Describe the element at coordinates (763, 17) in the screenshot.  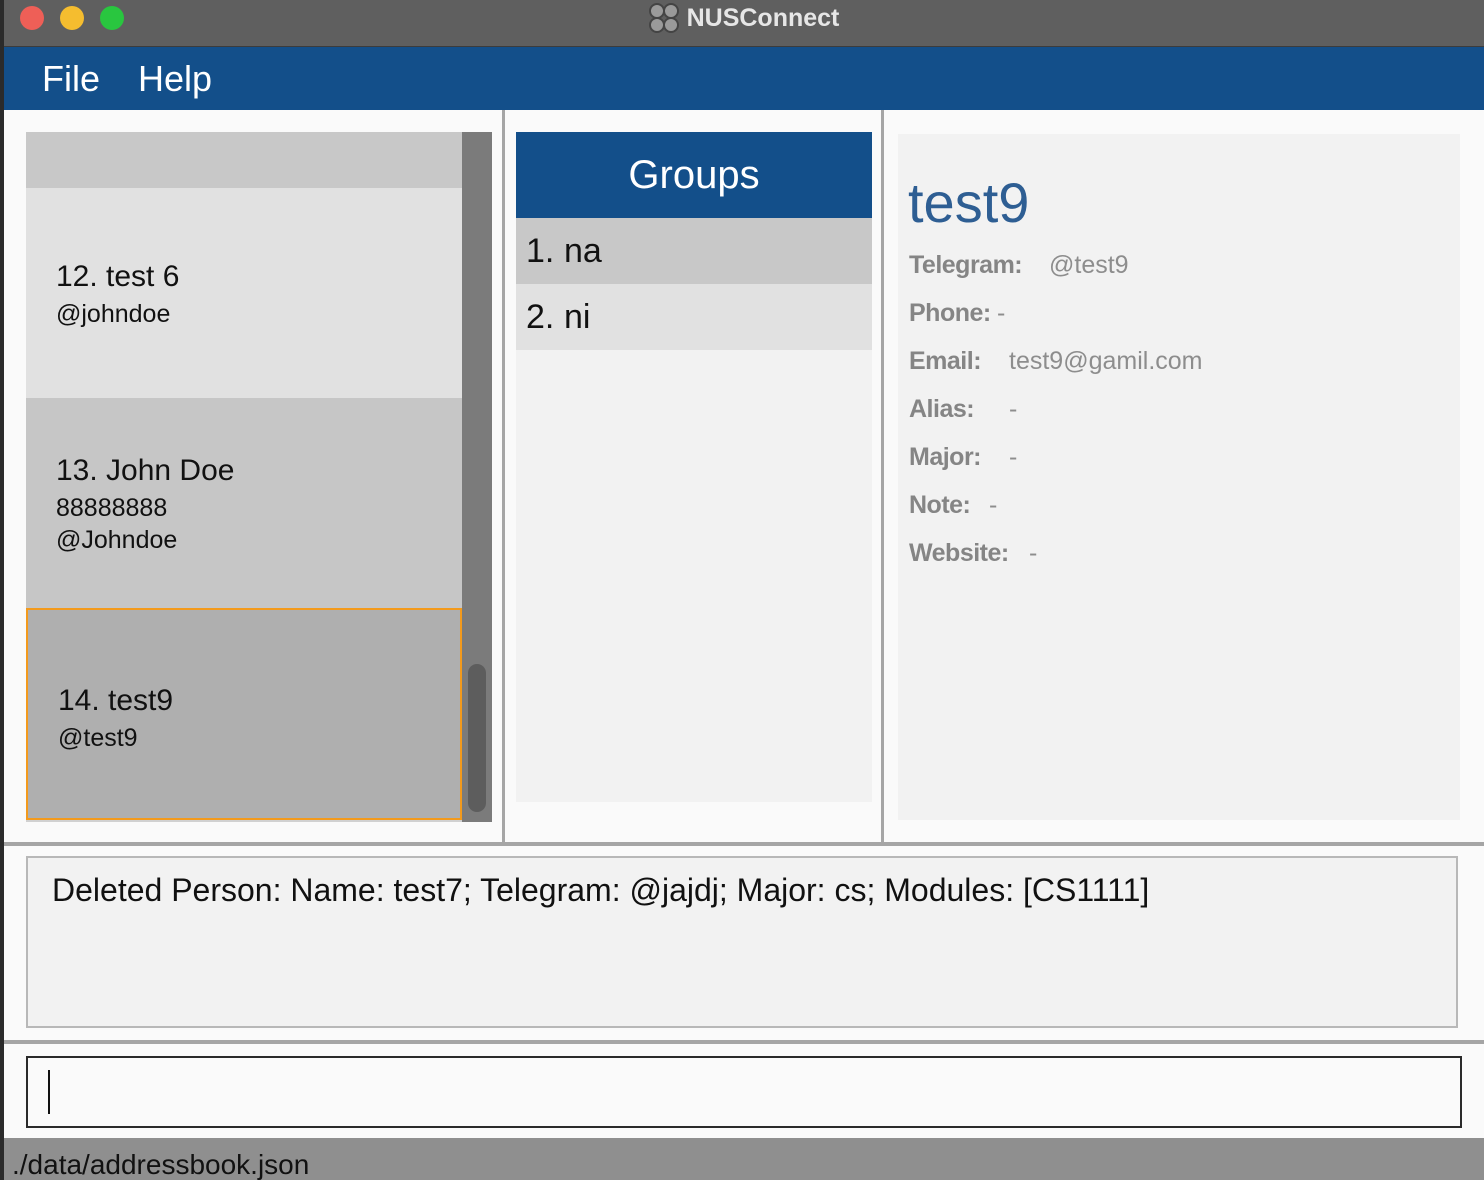
I see `window-title: NUSConnect` at that location.